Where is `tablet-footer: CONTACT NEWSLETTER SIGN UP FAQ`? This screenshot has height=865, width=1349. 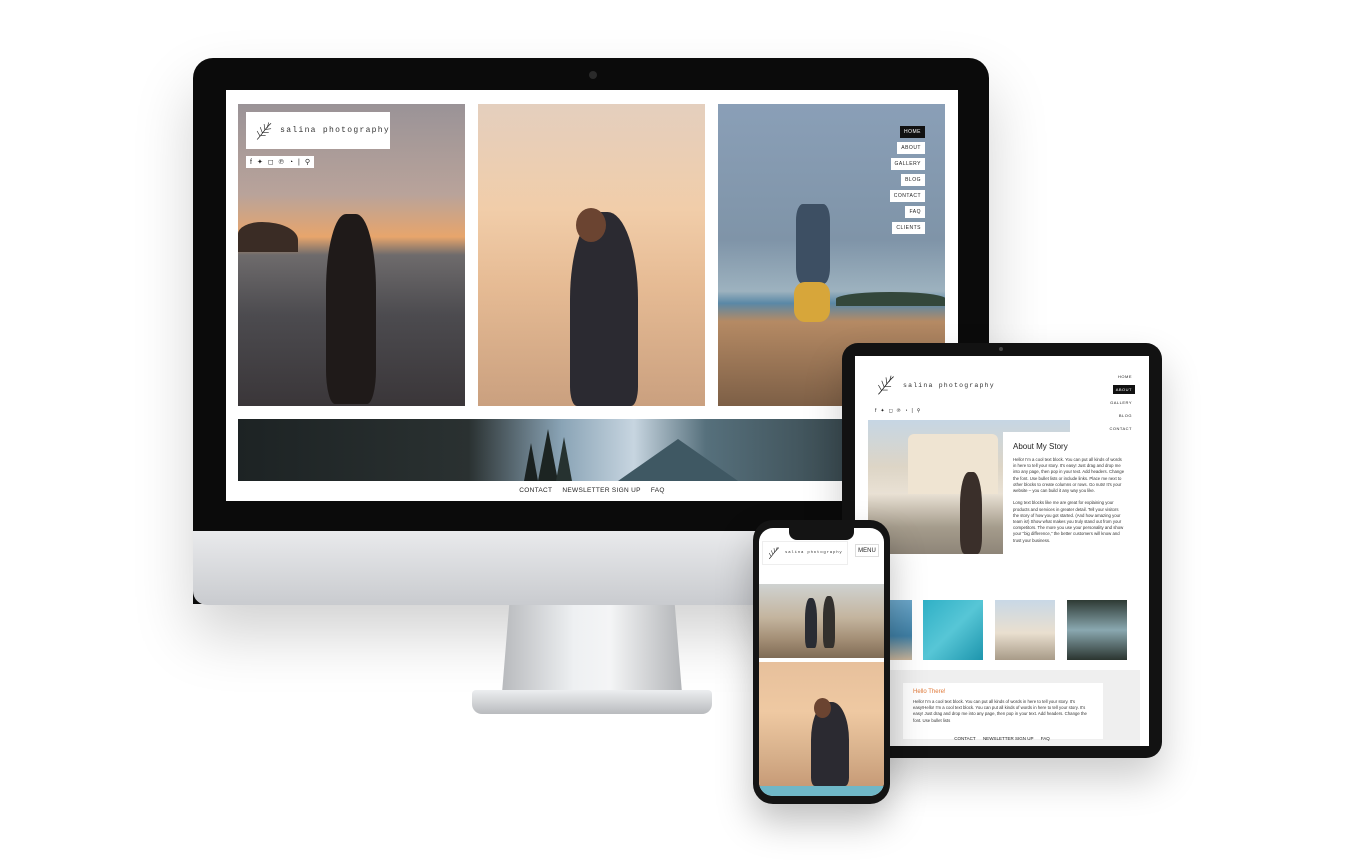 tablet-footer: CONTACT NEWSLETTER SIGN UP FAQ is located at coordinates (1002, 738).